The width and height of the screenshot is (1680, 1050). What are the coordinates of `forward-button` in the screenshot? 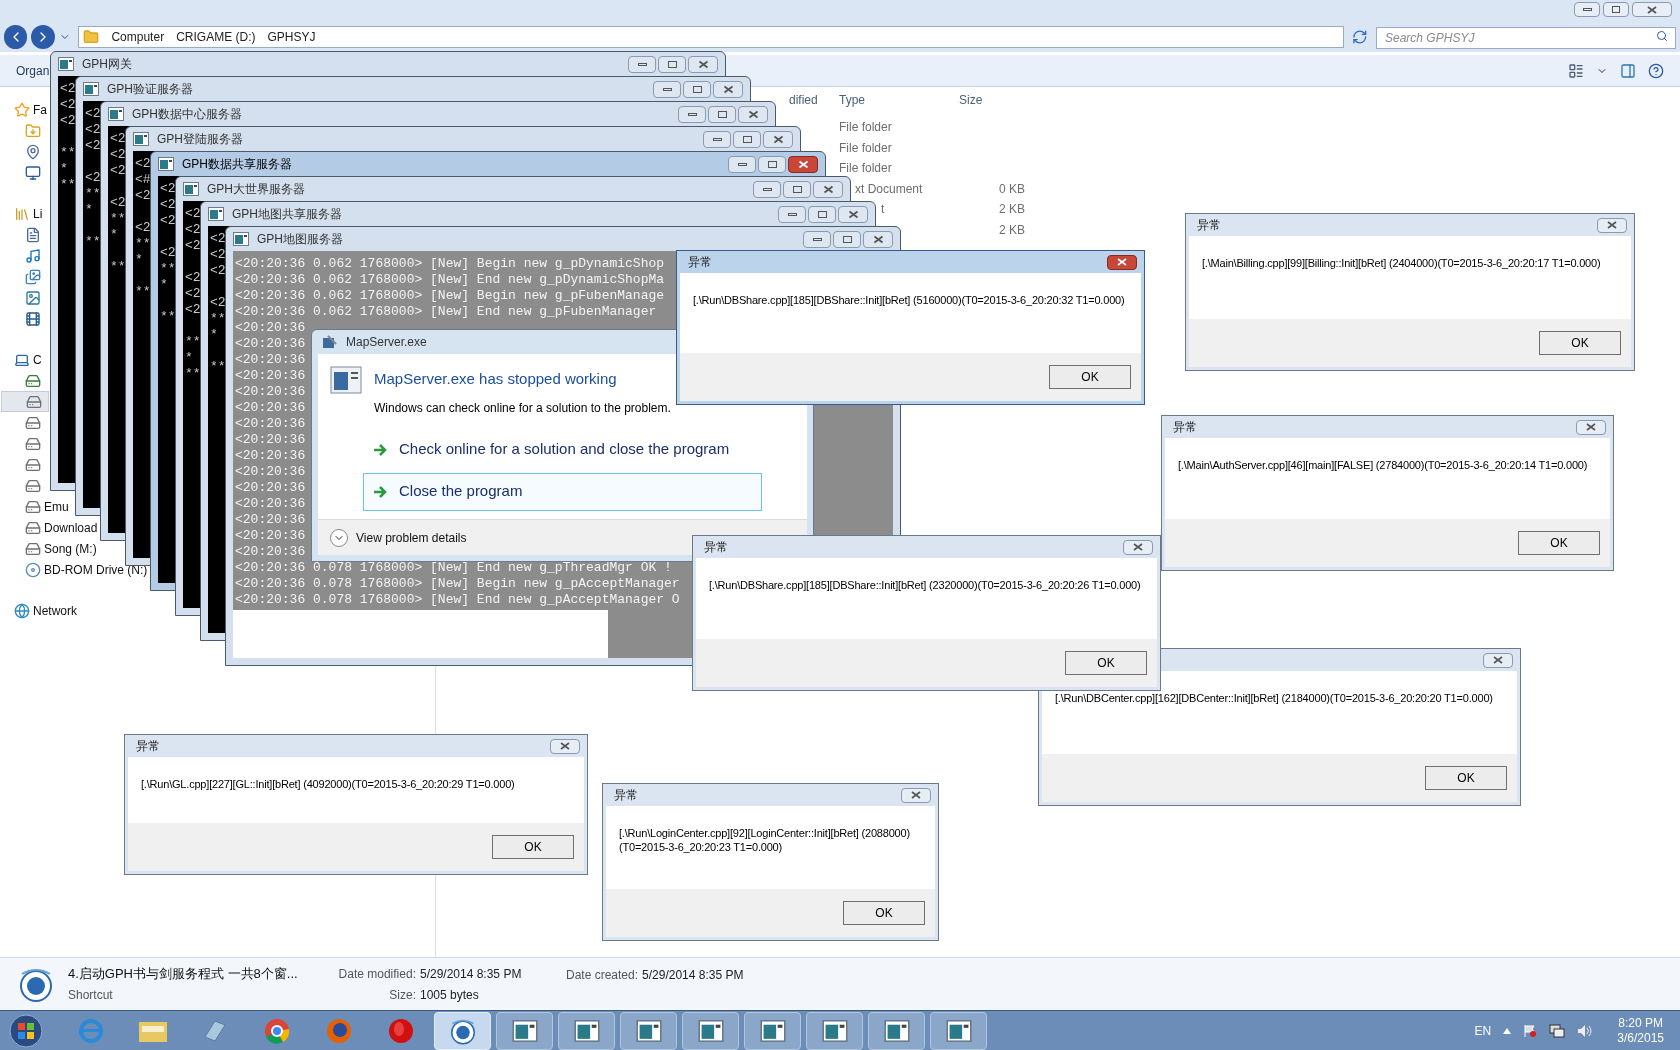 It's located at (43, 37).